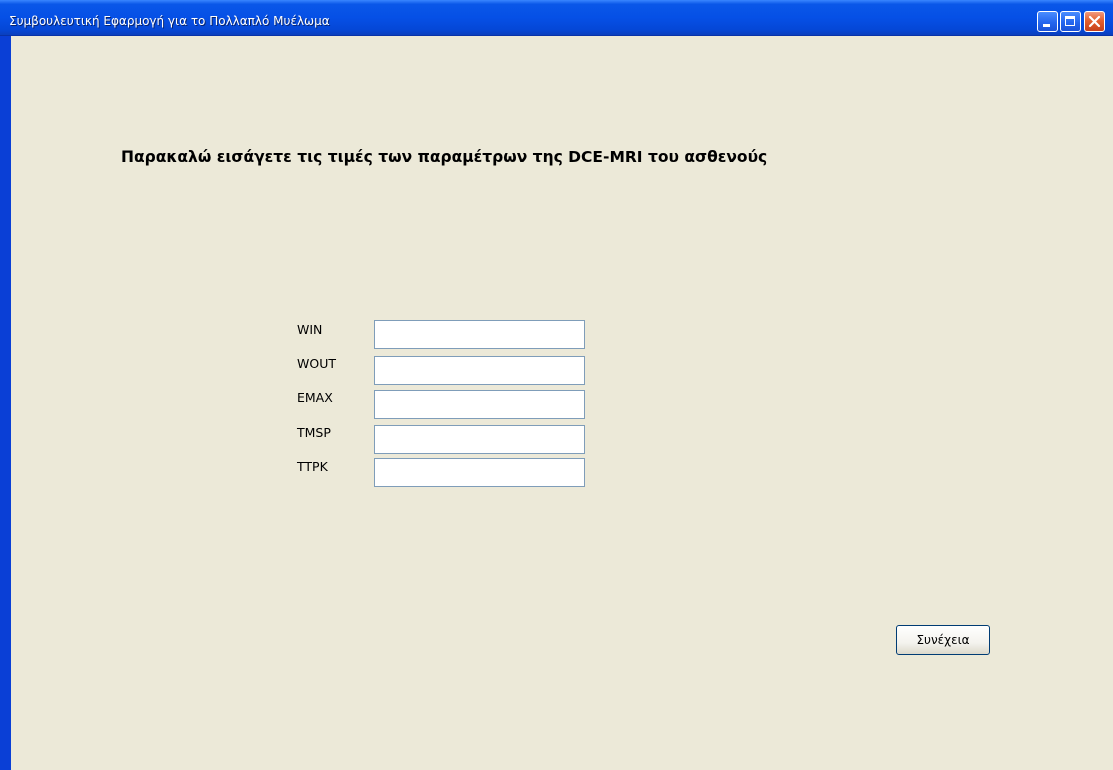 Image resolution: width=1113 pixels, height=770 pixels. Describe the element at coordinates (479, 370) in the screenshot. I see `wout-input` at that location.